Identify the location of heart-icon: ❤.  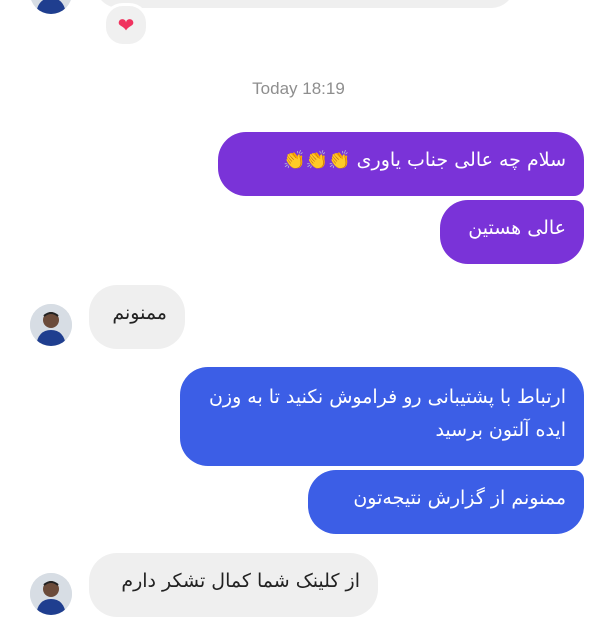
(126, 25).